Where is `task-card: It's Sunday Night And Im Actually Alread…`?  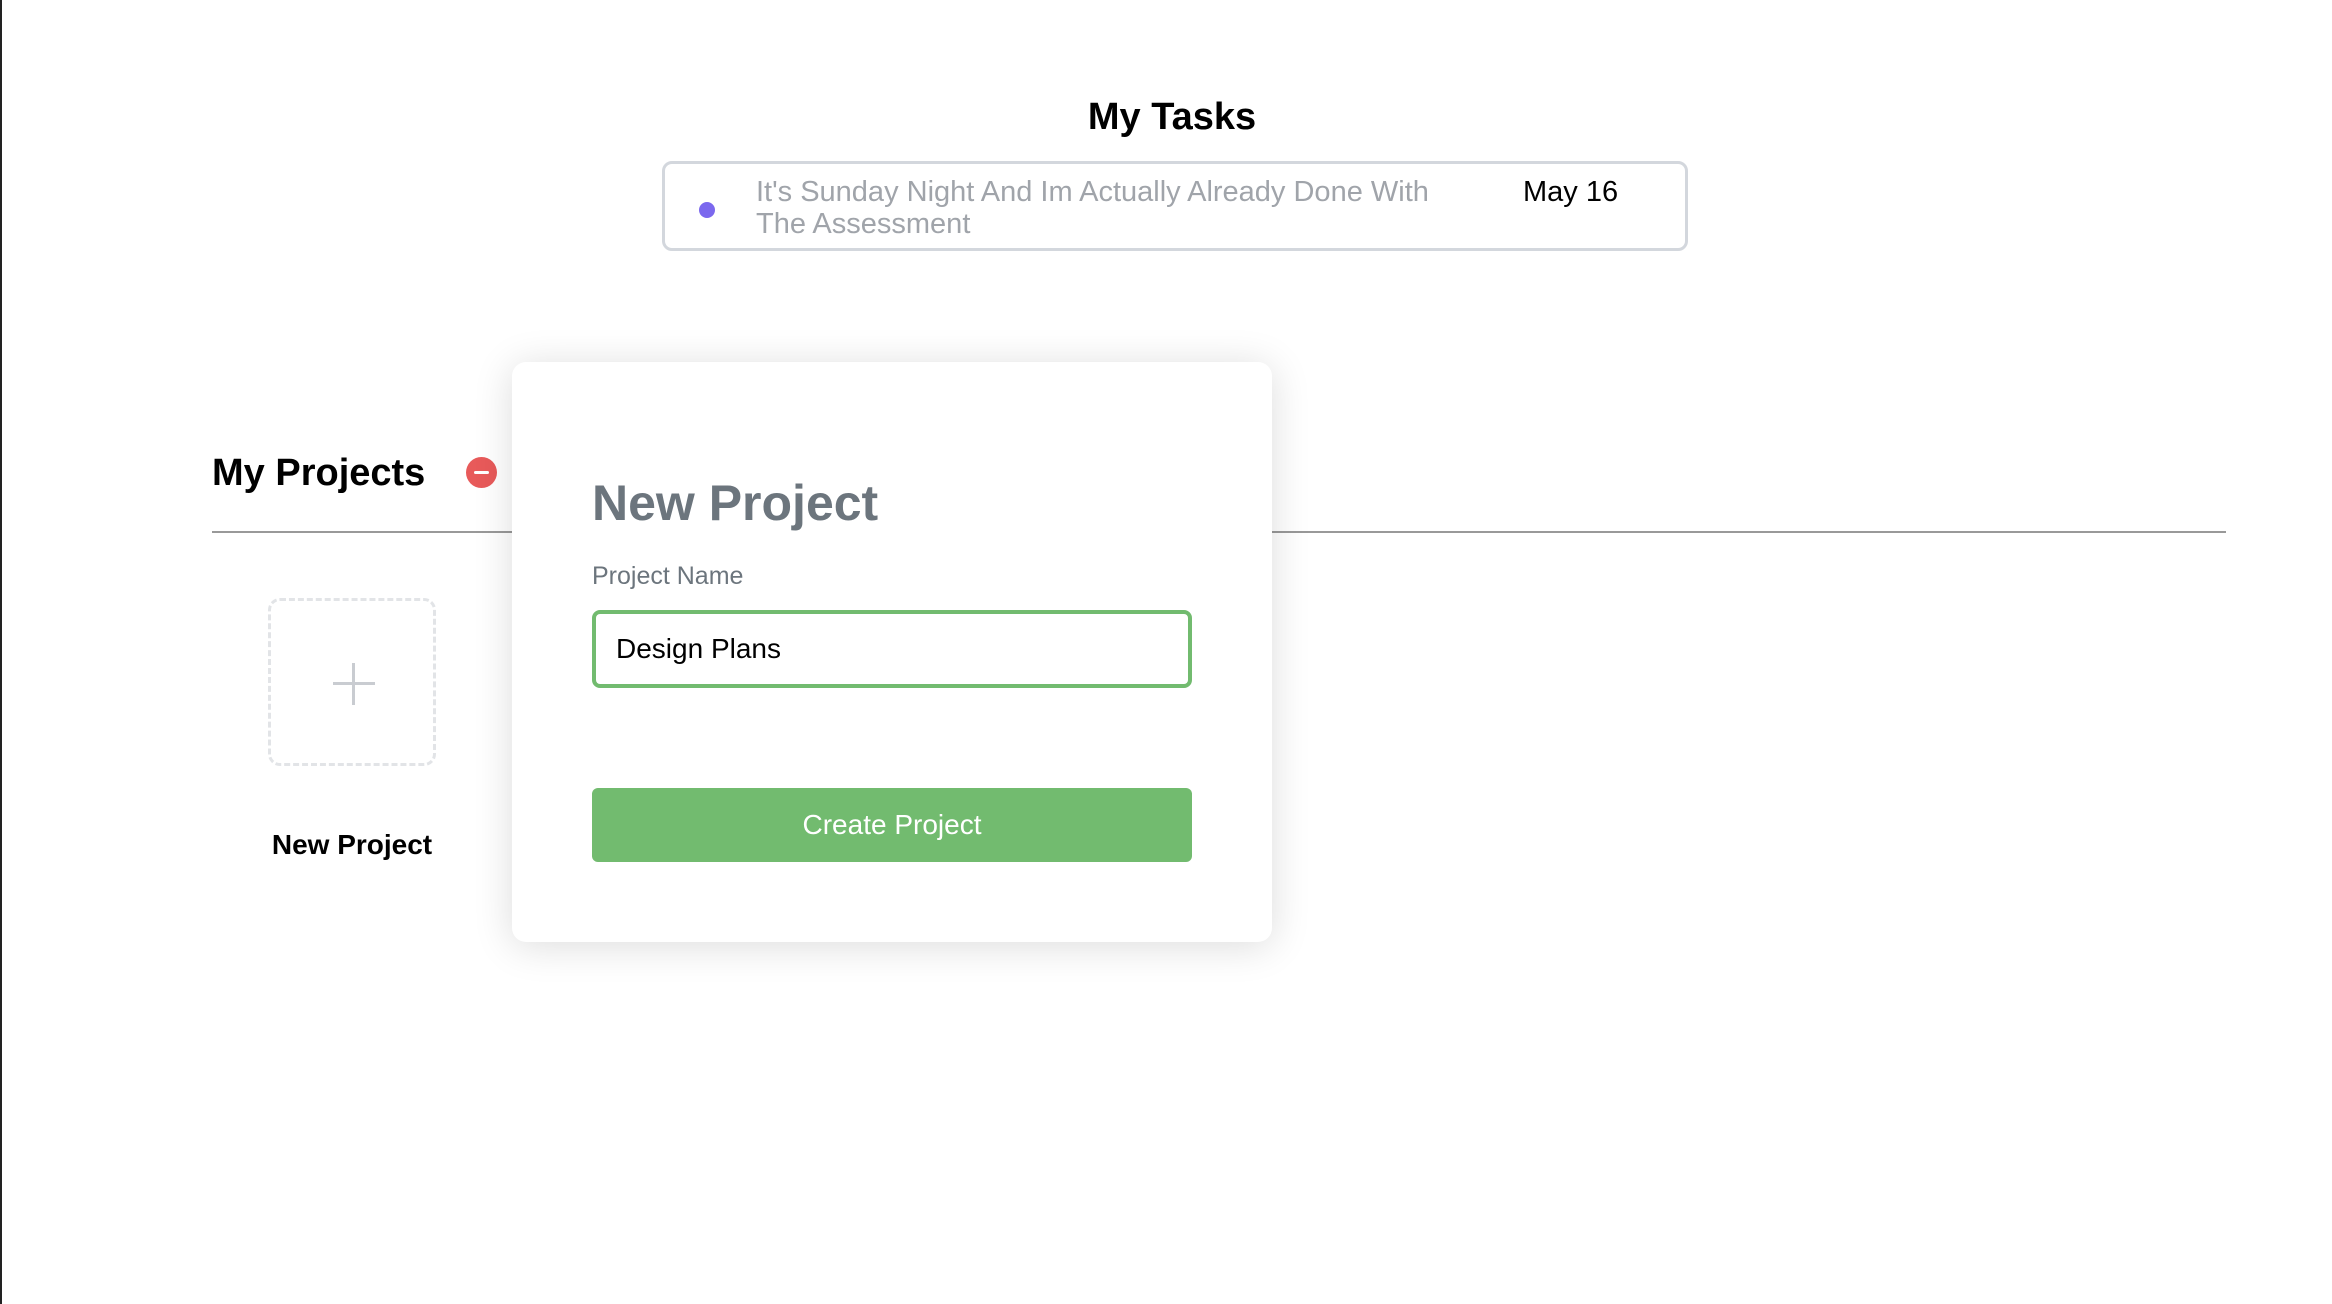
task-card: It's Sunday Night And Im Actually Alread… is located at coordinates (1175, 206).